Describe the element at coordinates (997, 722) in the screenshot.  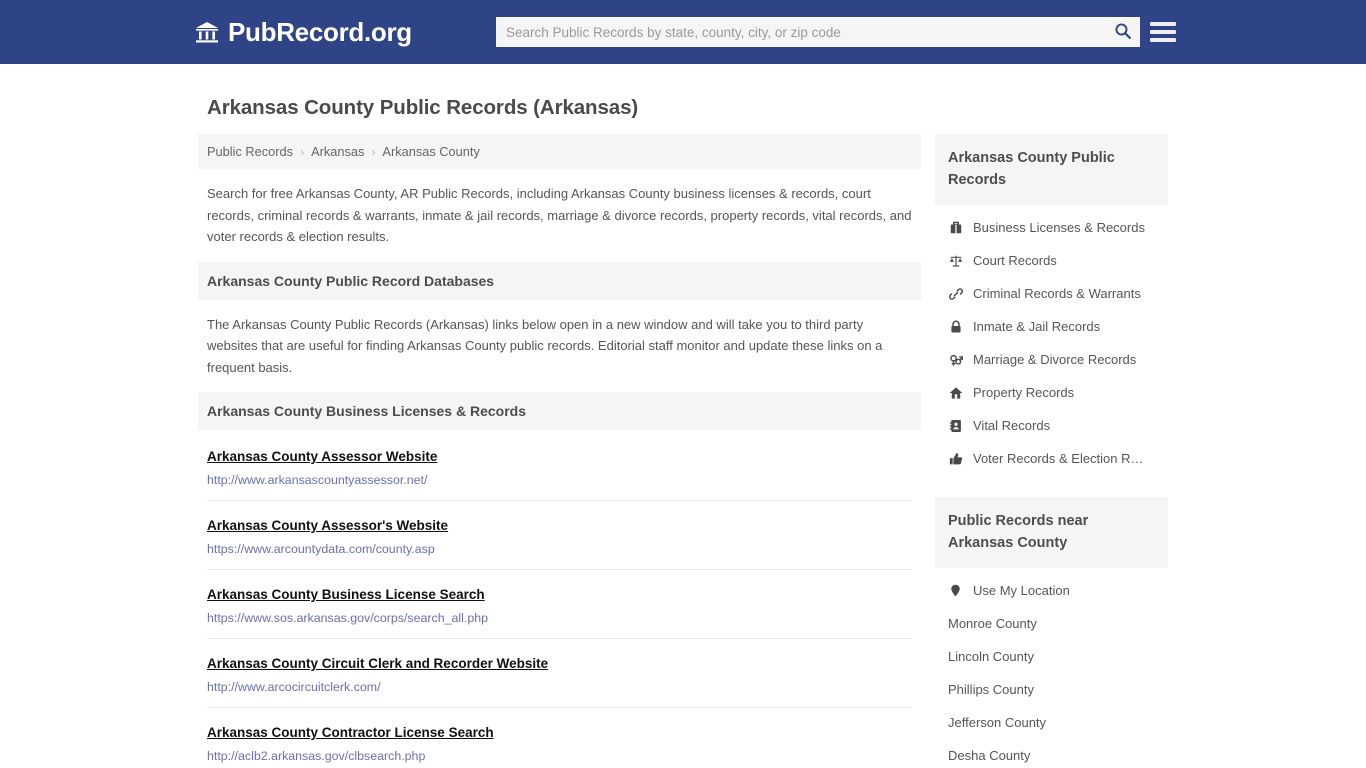
I see `sidebar-item-label: Jefferson County` at that location.